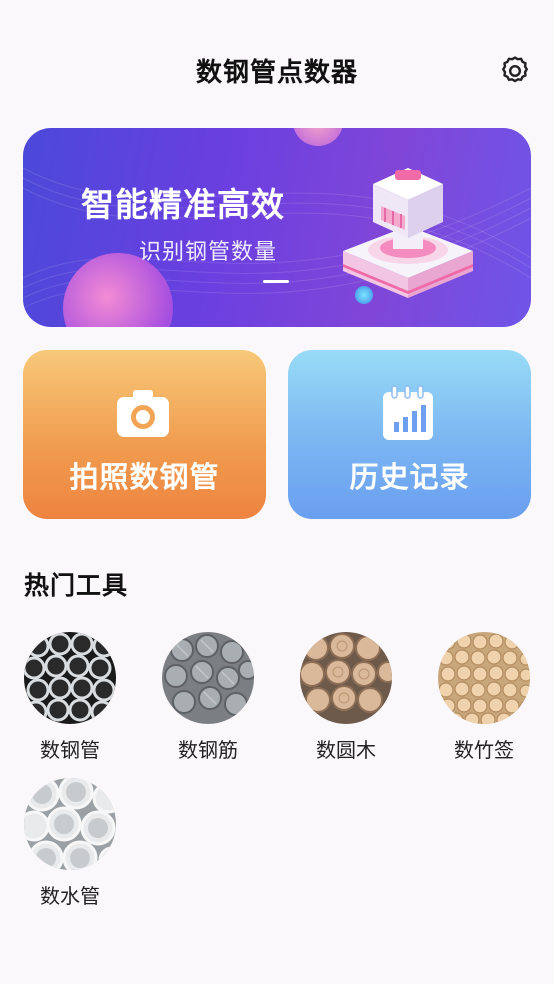 This screenshot has width=554, height=984. Describe the element at coordinates (70, 750) in the screenshot. I see `tool-label: 数钢管` at that location.